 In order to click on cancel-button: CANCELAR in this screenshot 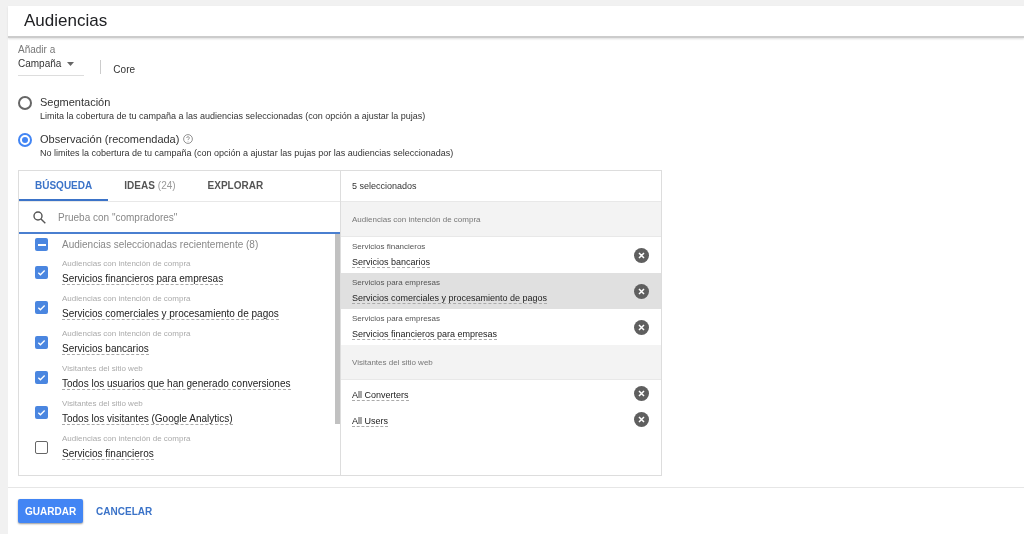, I will do `click(124, 511)`.